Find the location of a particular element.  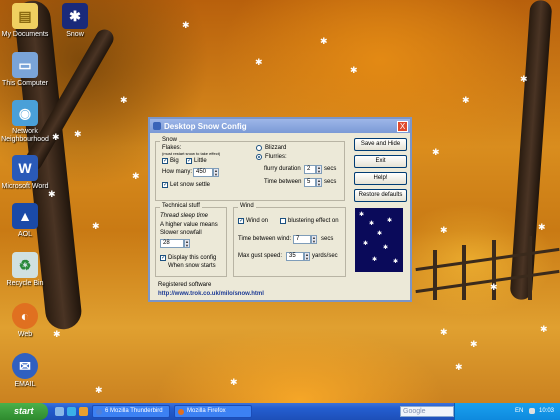

taskbar-item-label: Mozilla Firefox is located at coordinates (206, 411).